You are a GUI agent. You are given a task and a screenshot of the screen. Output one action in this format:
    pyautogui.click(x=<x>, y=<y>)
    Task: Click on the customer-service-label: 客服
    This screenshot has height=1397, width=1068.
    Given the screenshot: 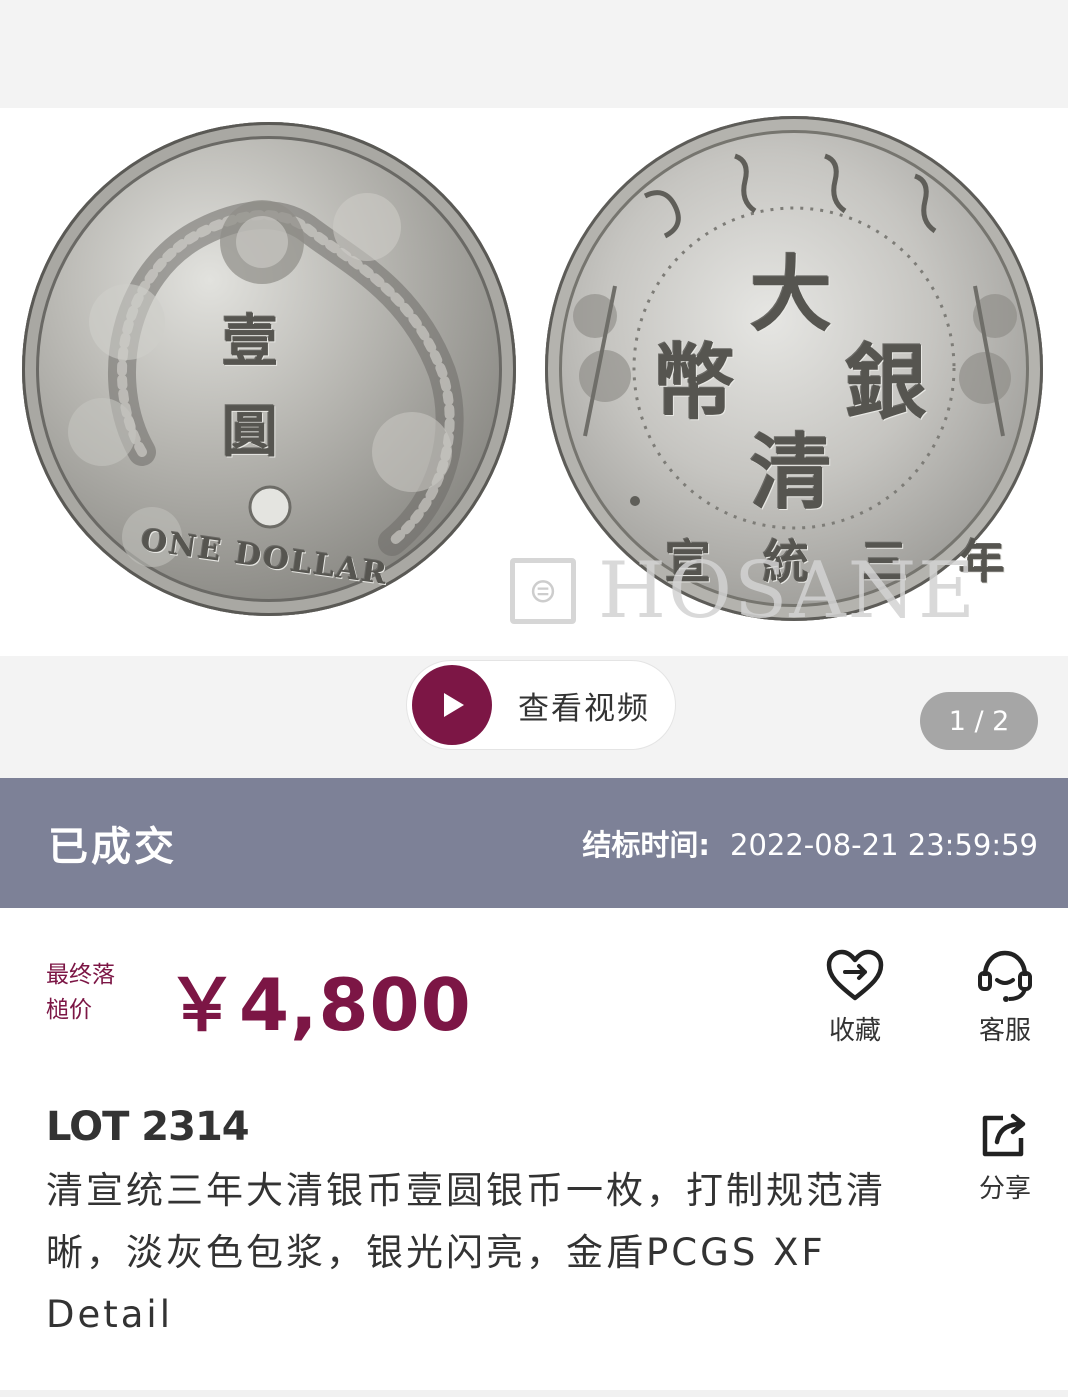 What is the action you would take?
    pyautogui.click(x=1004, y=1031)
    